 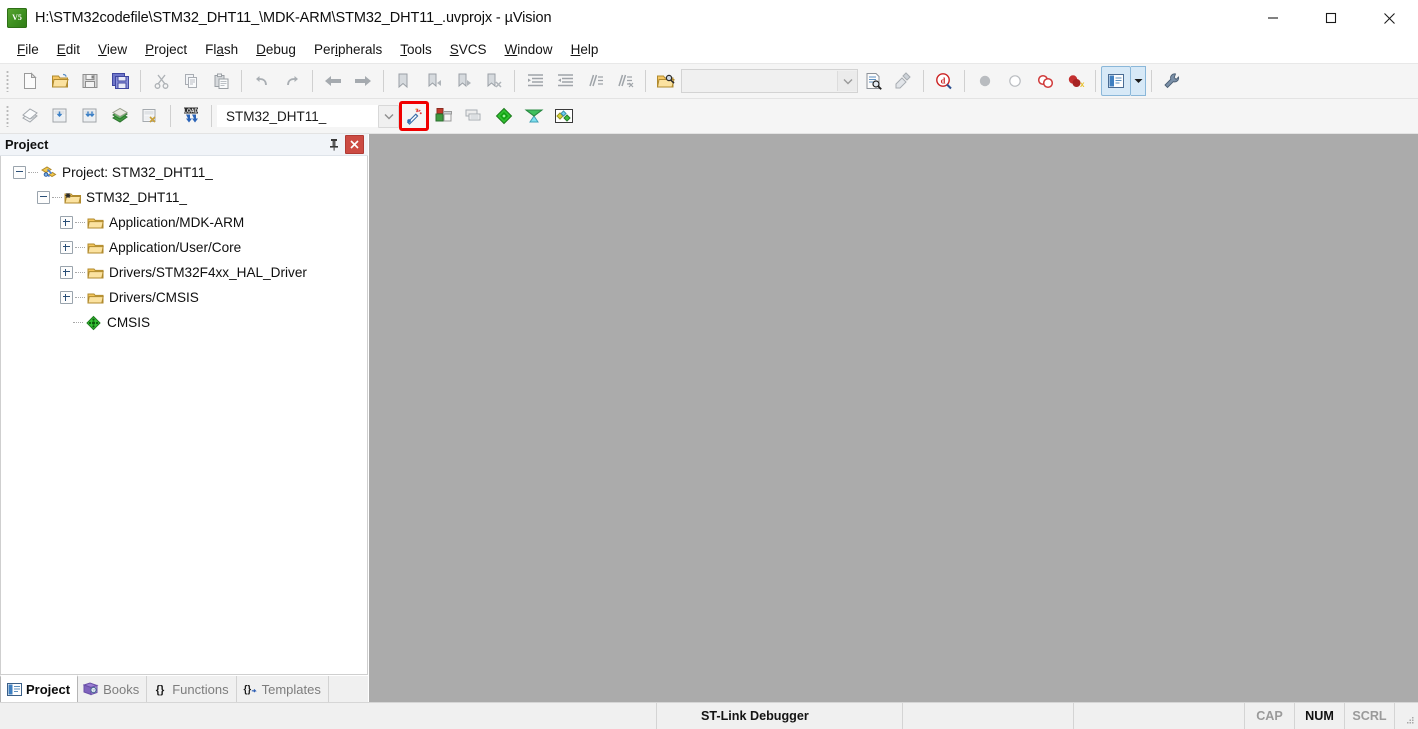 I want to click on open-file-icon, so click(x=60, y=81).